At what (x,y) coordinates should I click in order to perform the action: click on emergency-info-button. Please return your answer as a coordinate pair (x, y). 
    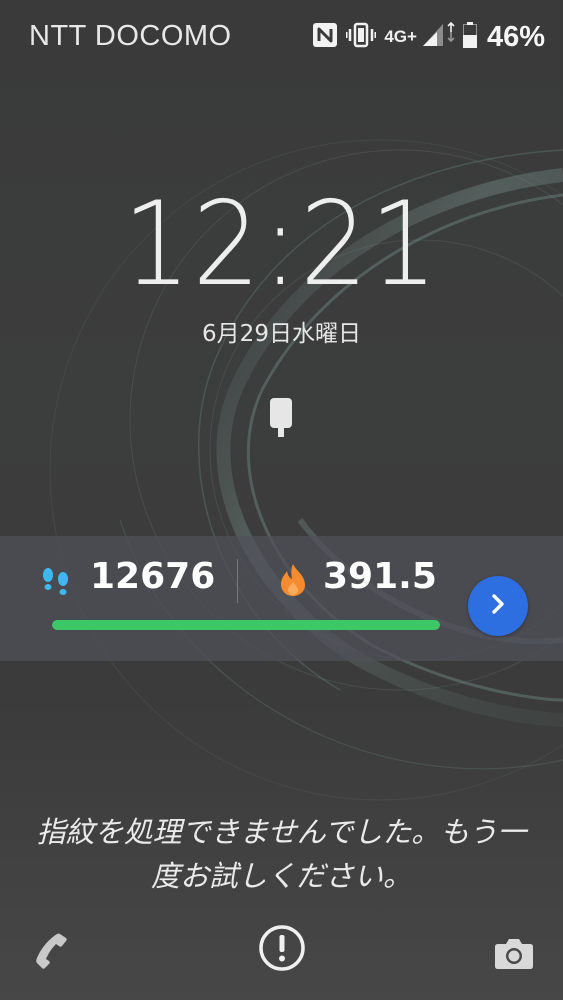
    Looking at the image, I should click on (282, 948).